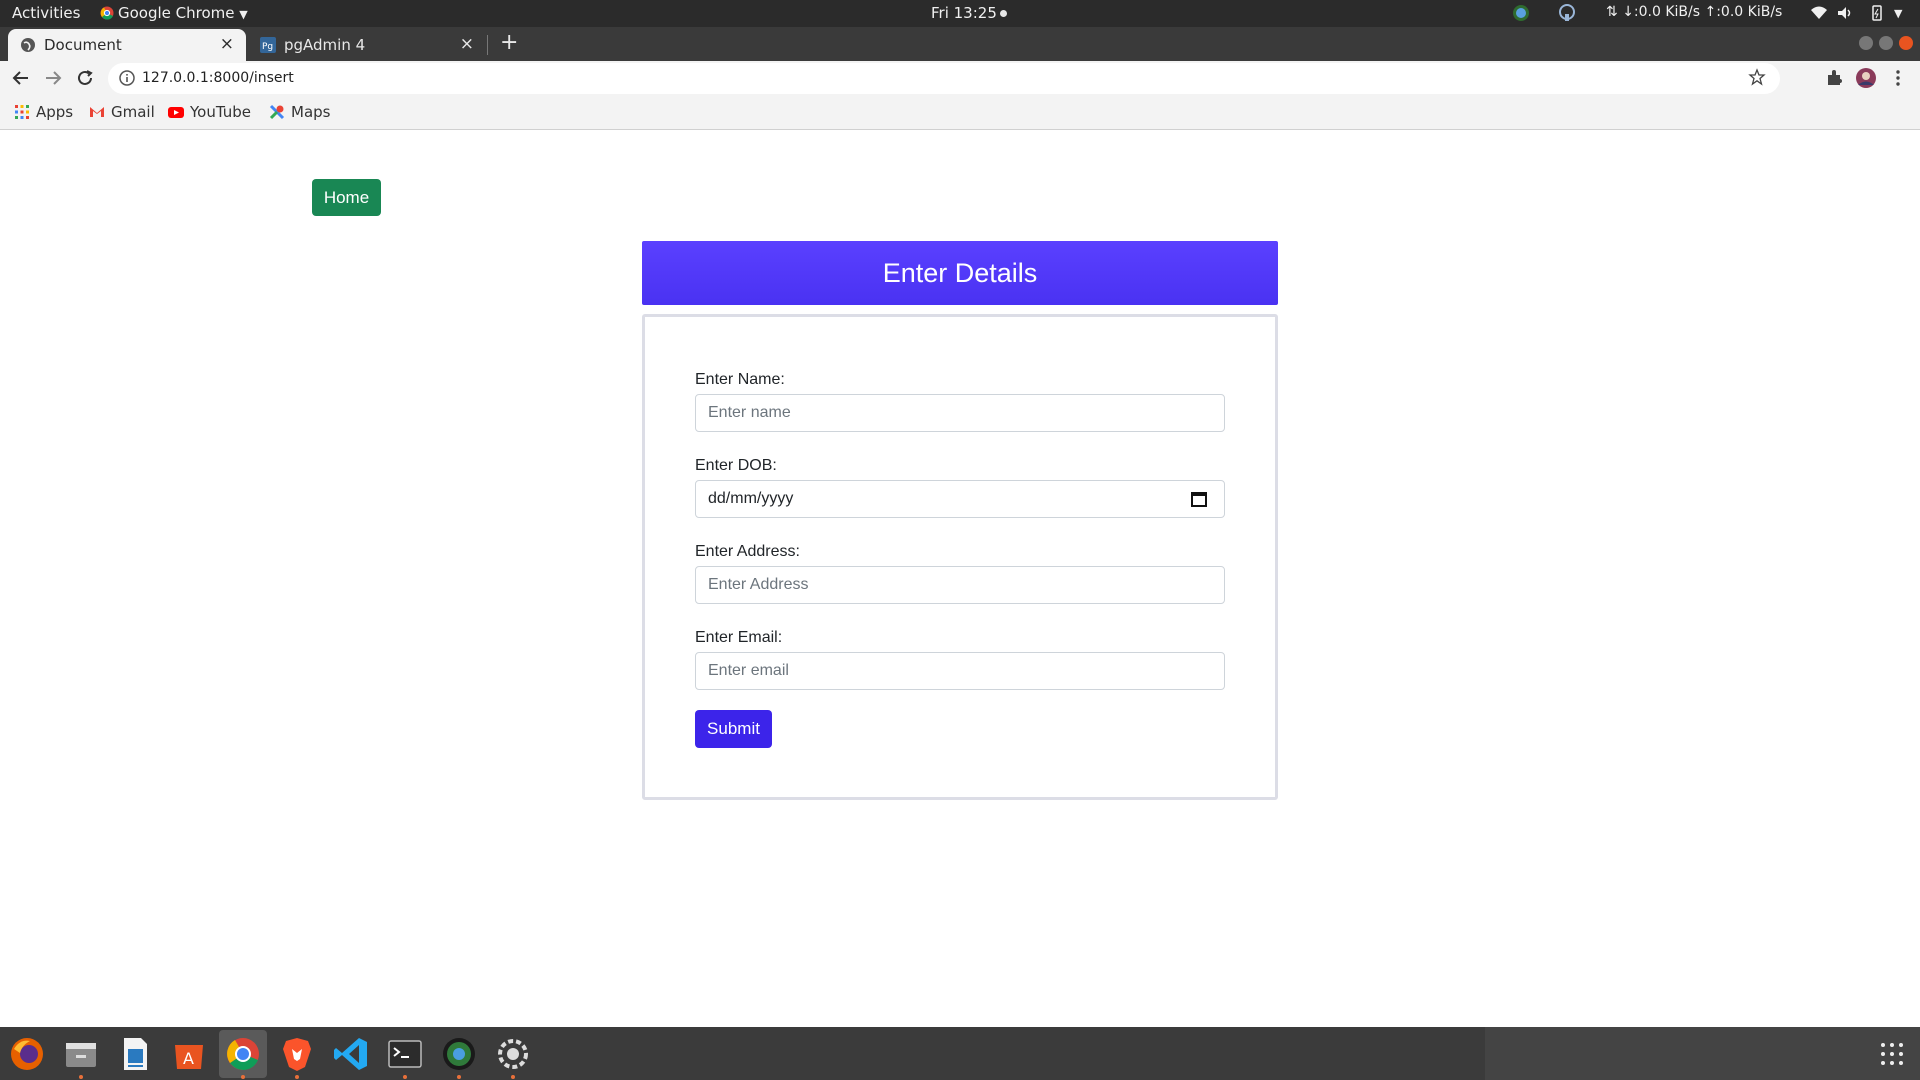 The image size is (1920, 1080). What do you see at coordinates (220, 112) in the screenshot?
I see `bookmark-label: YouTube` at bounding box center [220, 112].